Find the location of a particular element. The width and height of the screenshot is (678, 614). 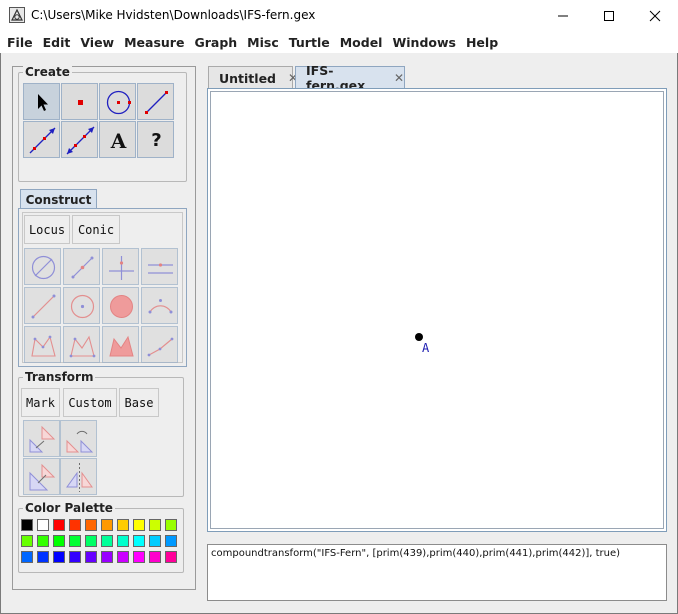

arc-tool is located at coordinates (159, 305).